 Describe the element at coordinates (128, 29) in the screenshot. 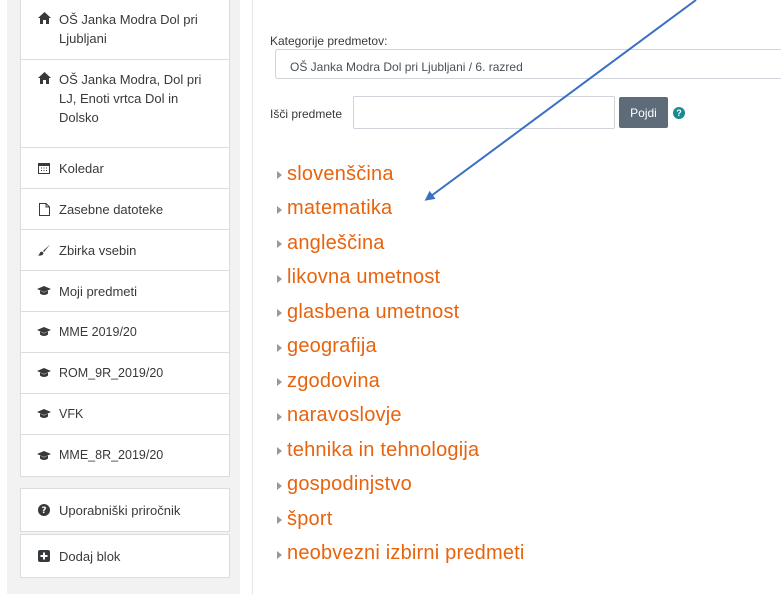

I see `sidebar-item-label: OŠ Janka Modra Dol pri Ljubljani` at that location.